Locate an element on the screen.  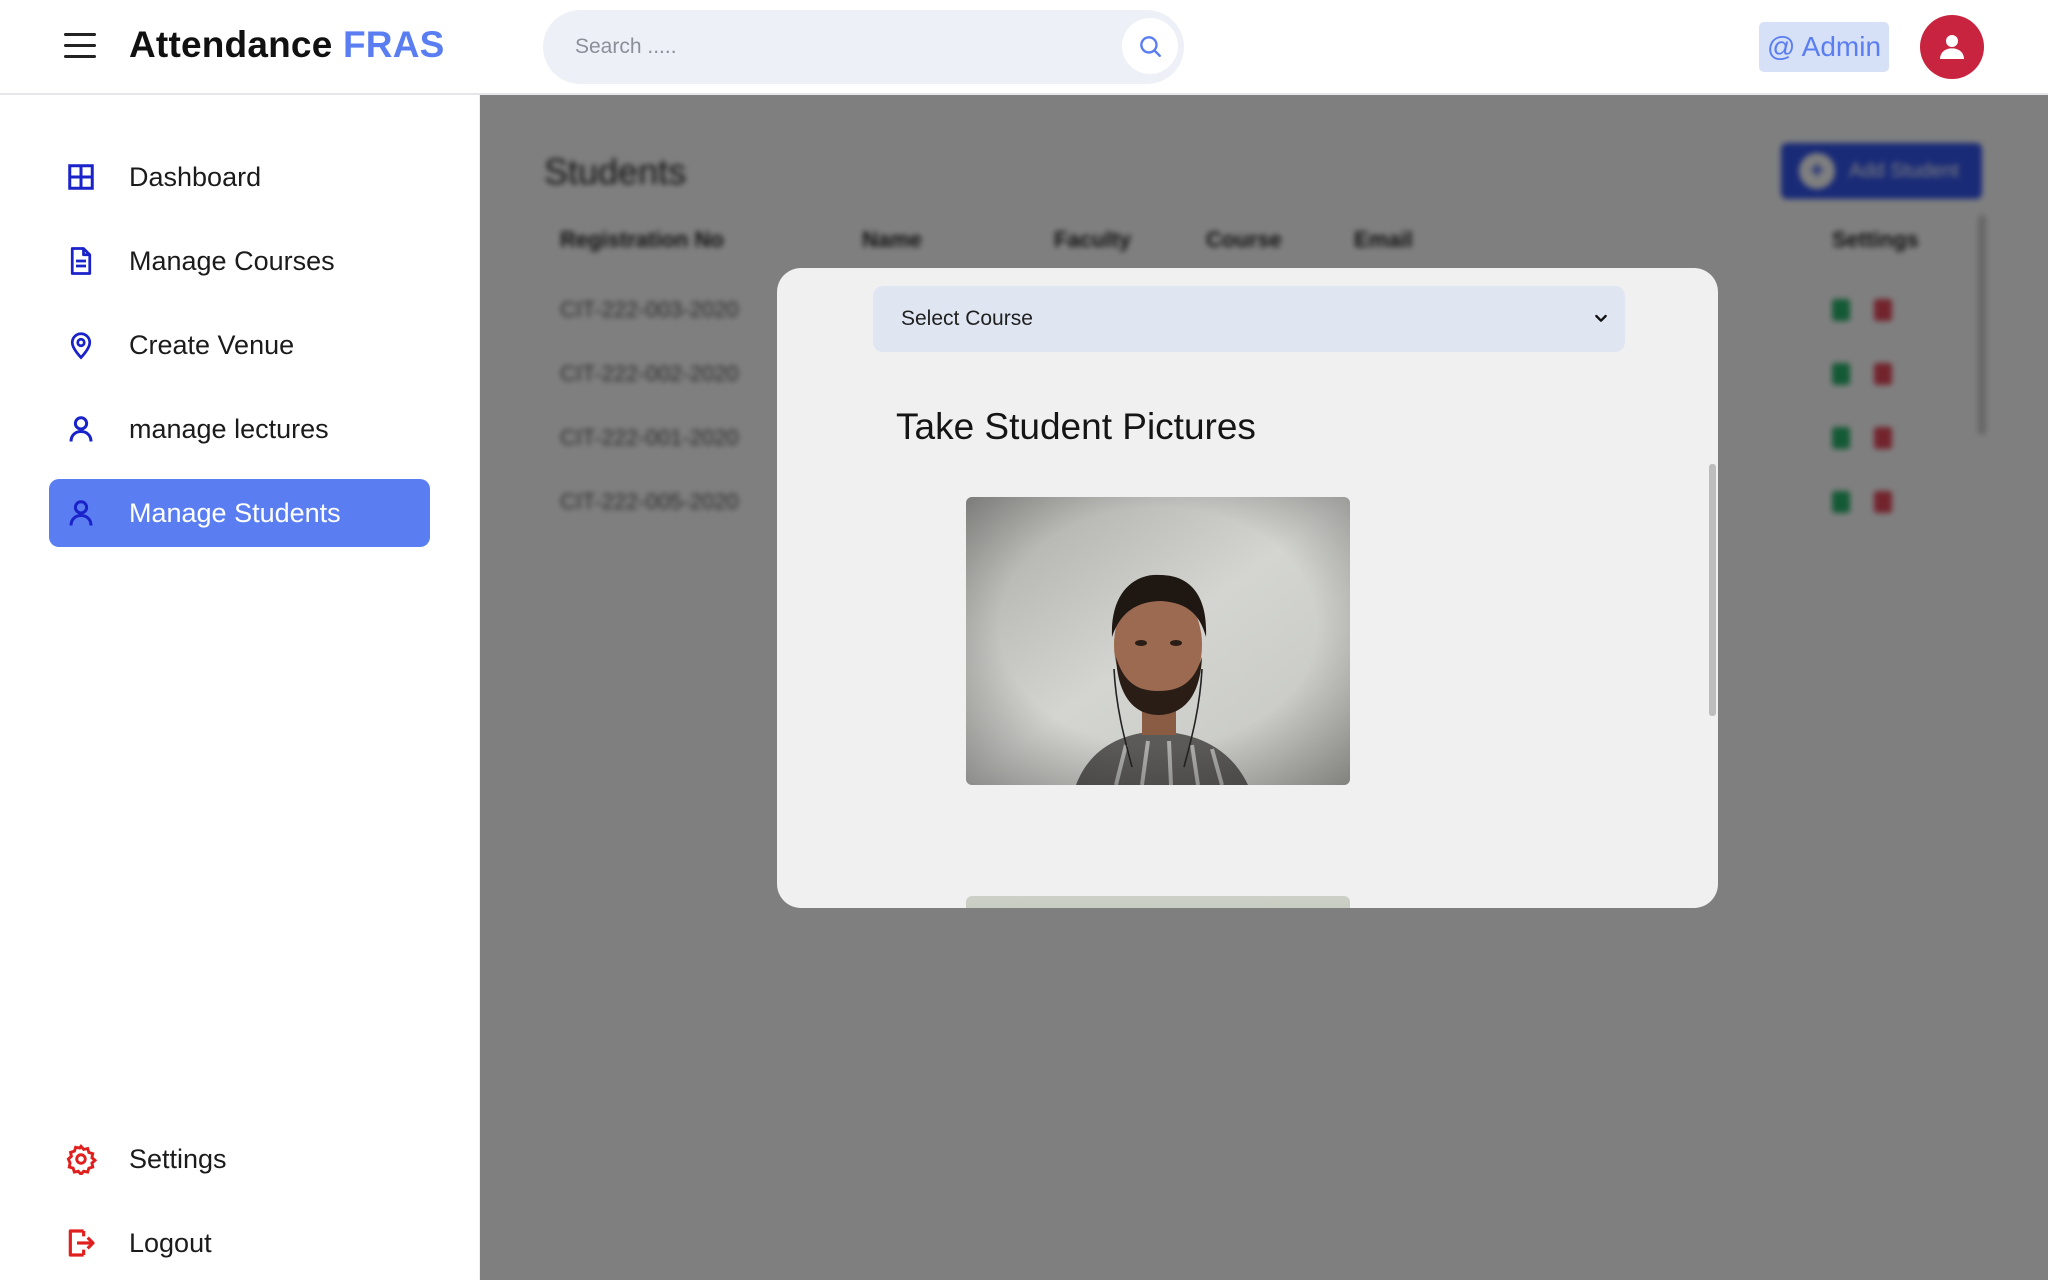
avatar is located at coordinates (1952, 47).